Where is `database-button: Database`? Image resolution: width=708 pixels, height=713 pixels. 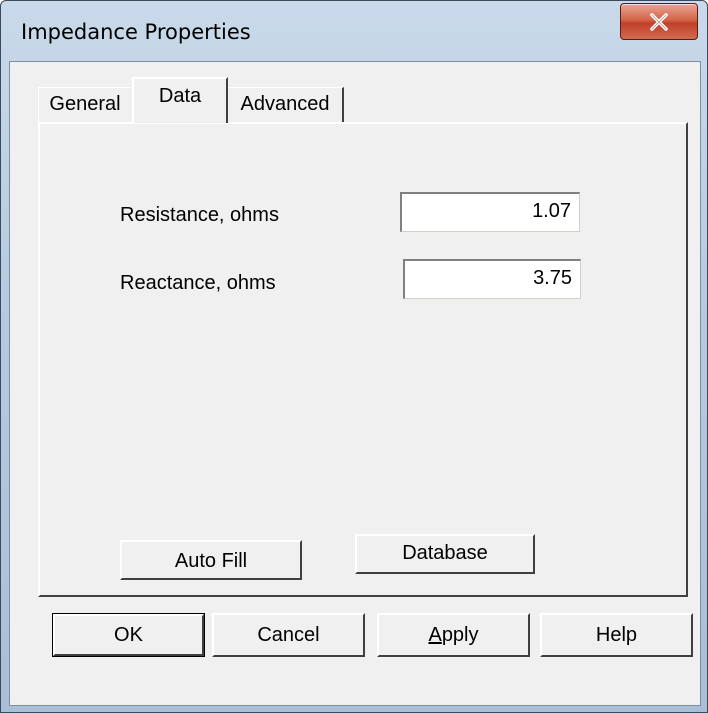 database-button: Database is located at coordinates (445, 554).